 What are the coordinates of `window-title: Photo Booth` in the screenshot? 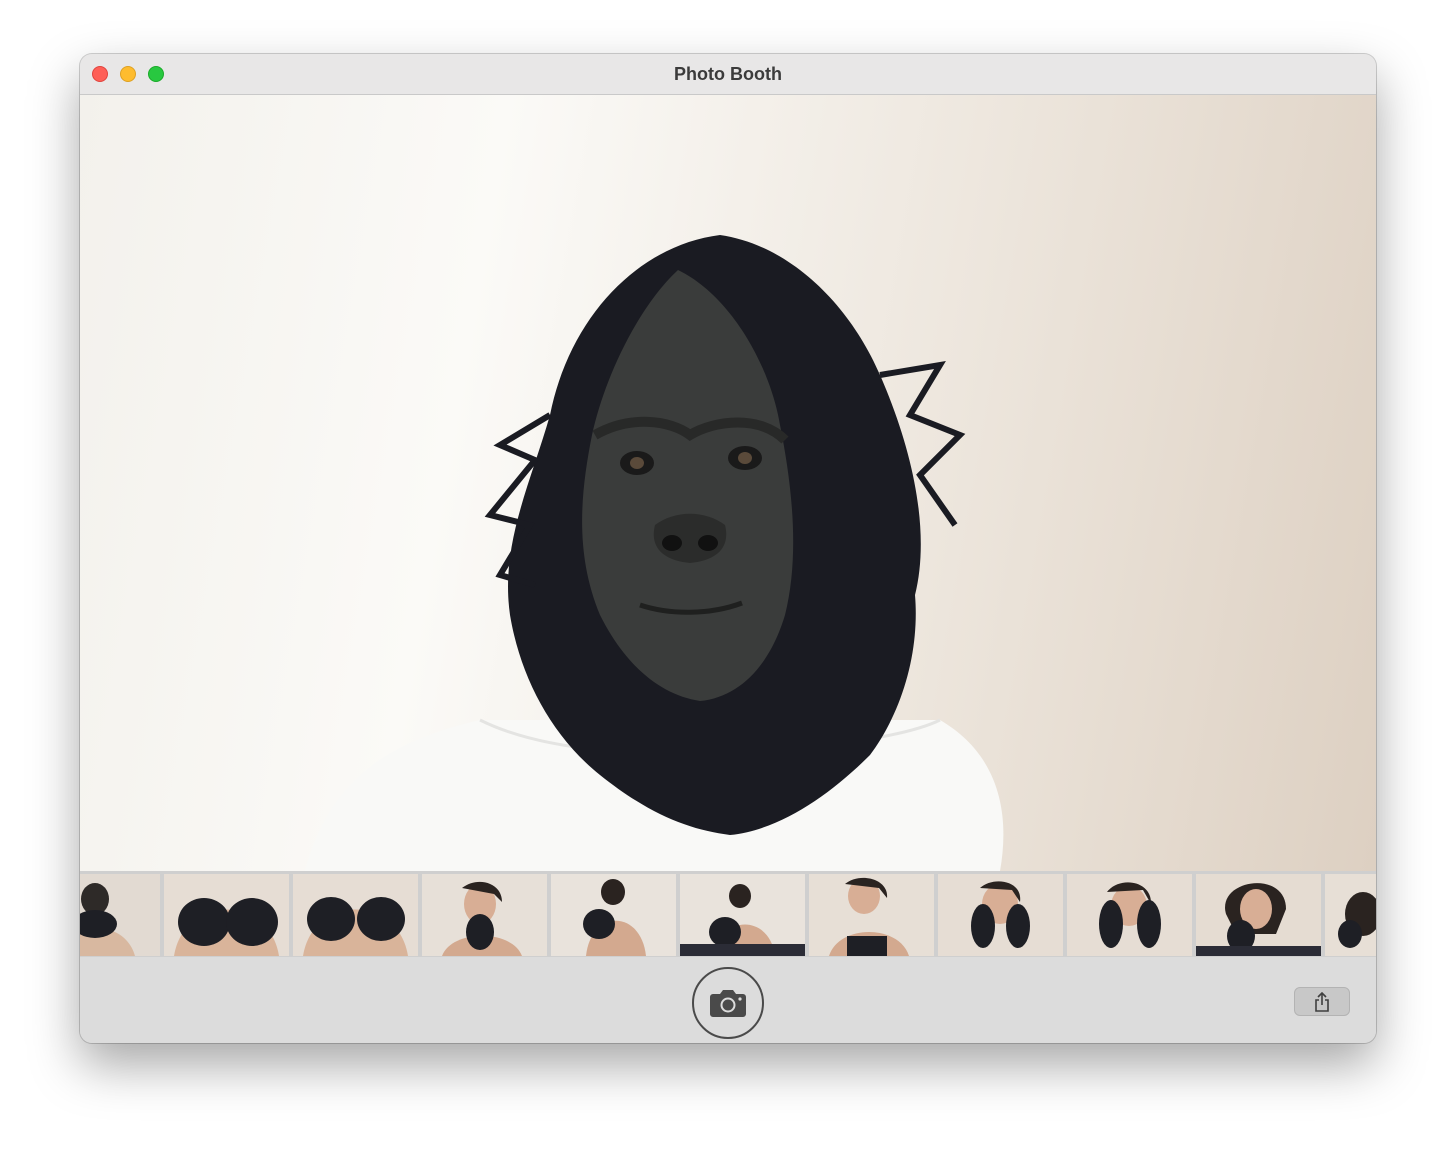 It's located at (728, 74).